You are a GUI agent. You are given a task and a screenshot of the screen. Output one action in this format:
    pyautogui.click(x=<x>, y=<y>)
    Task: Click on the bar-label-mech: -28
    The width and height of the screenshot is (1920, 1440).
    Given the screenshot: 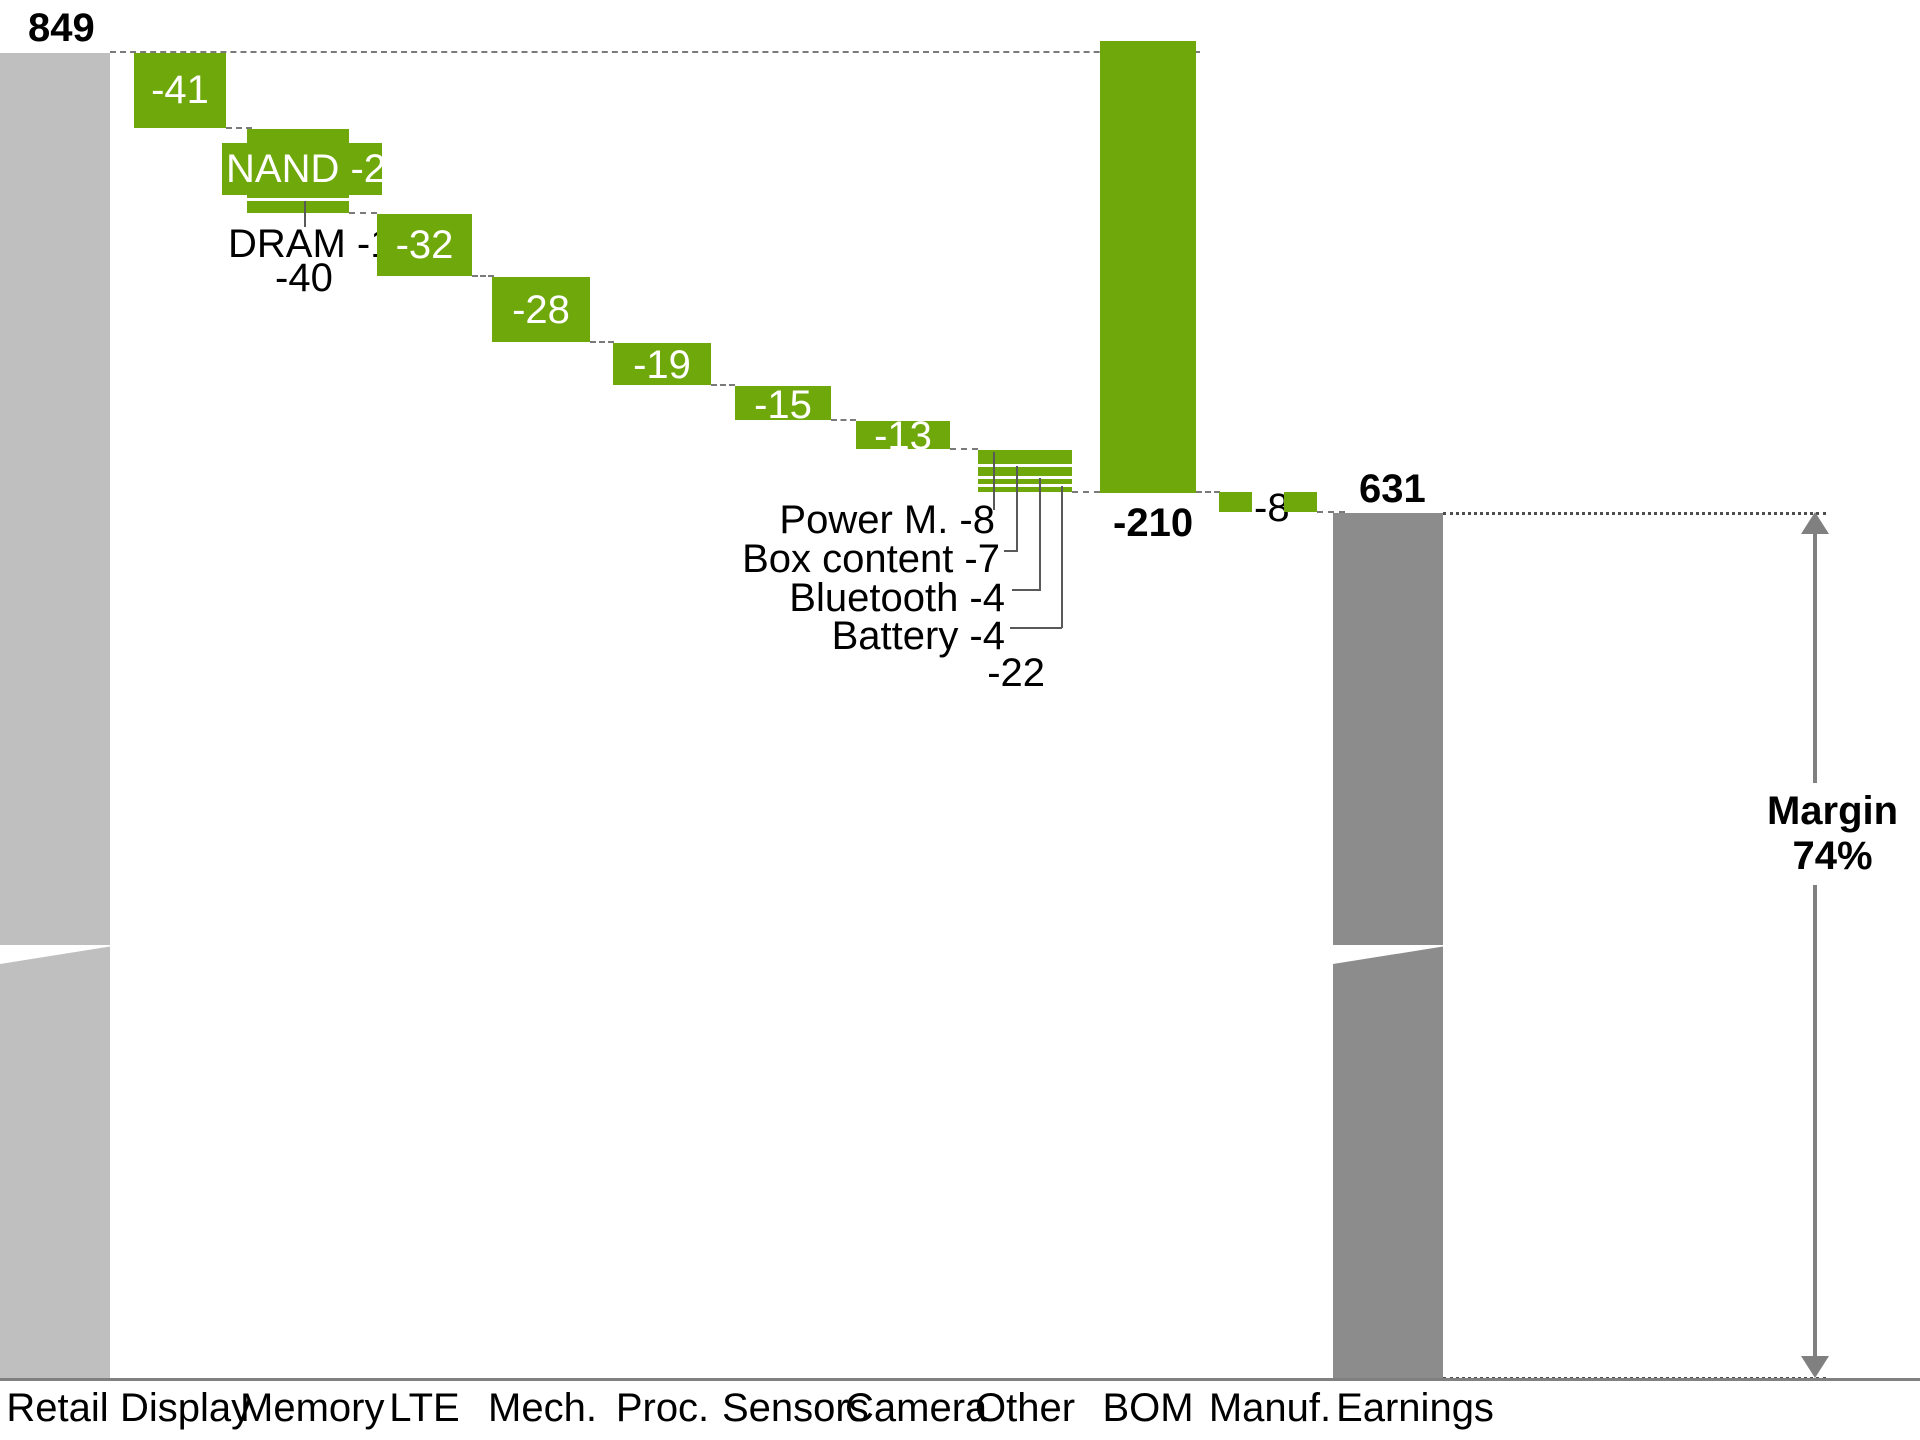 What is the action you would take?
    pyautogui.click(x=541, y=310)
    